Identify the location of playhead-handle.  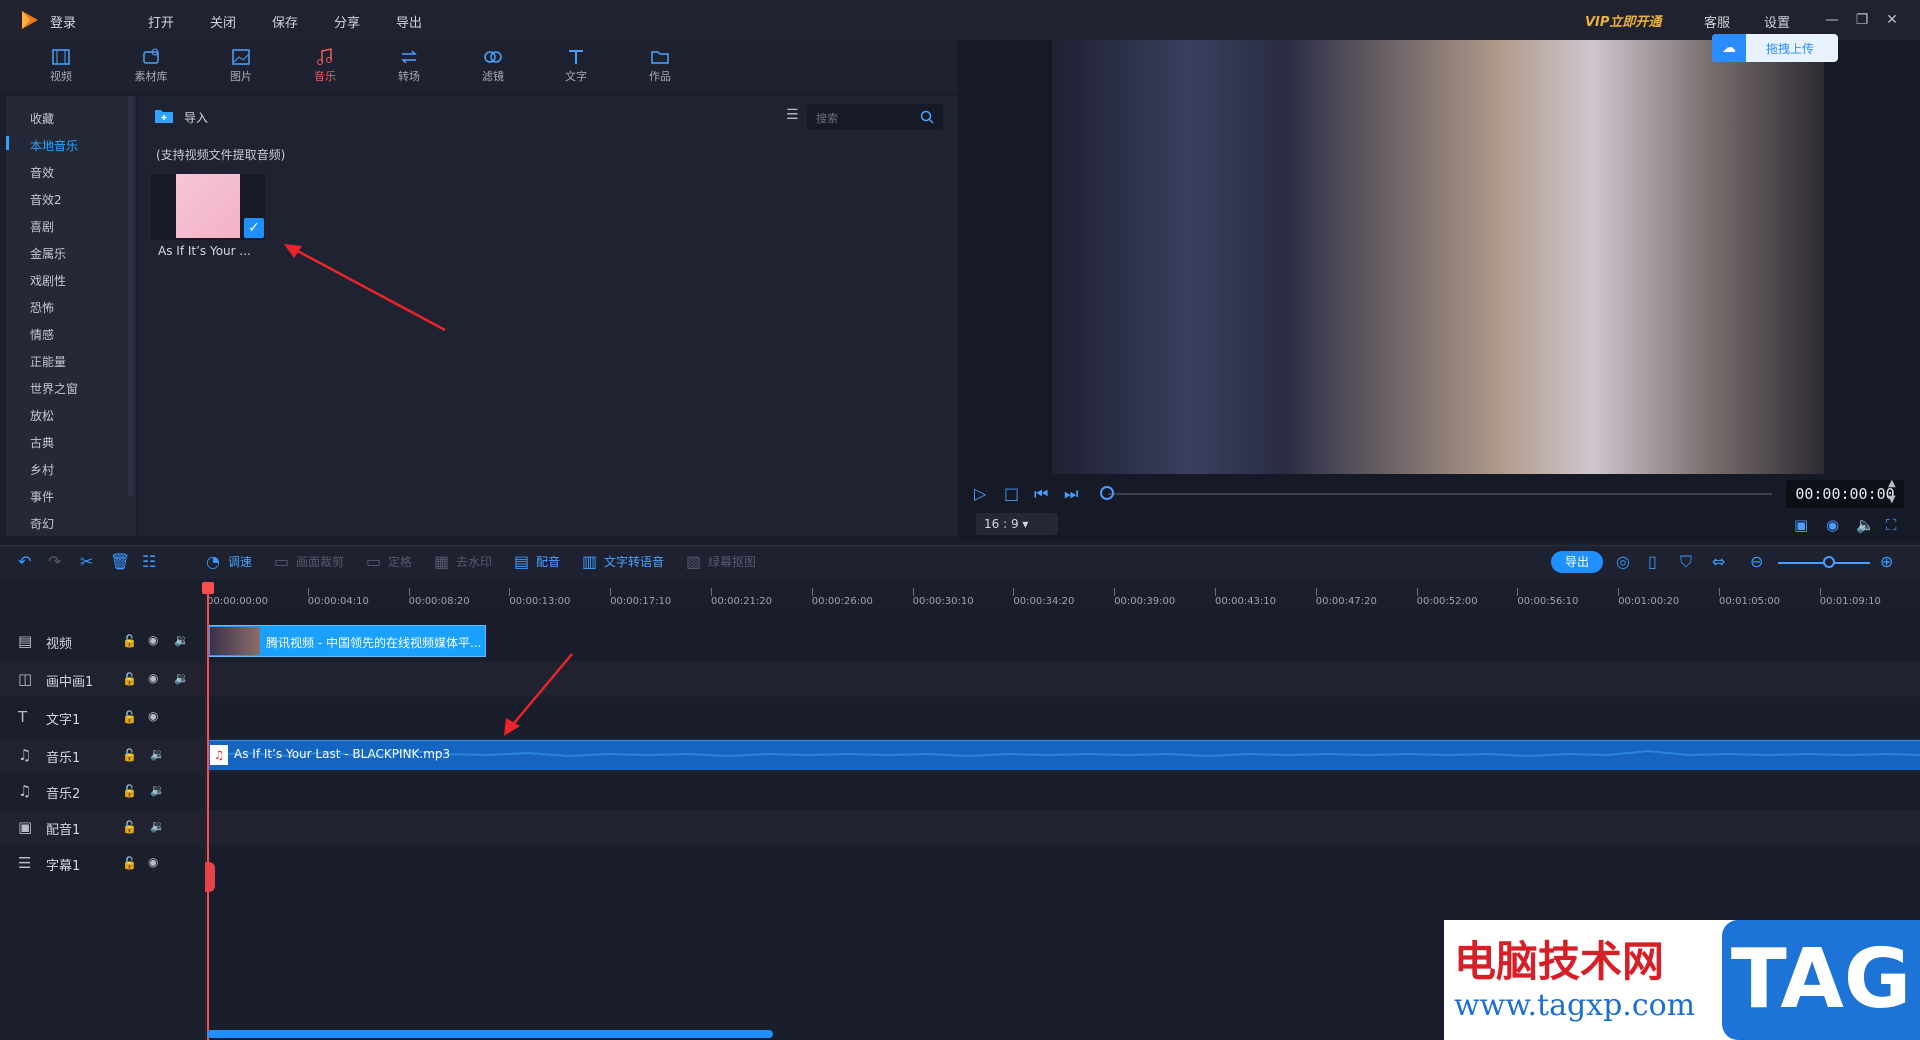
(208, 588).